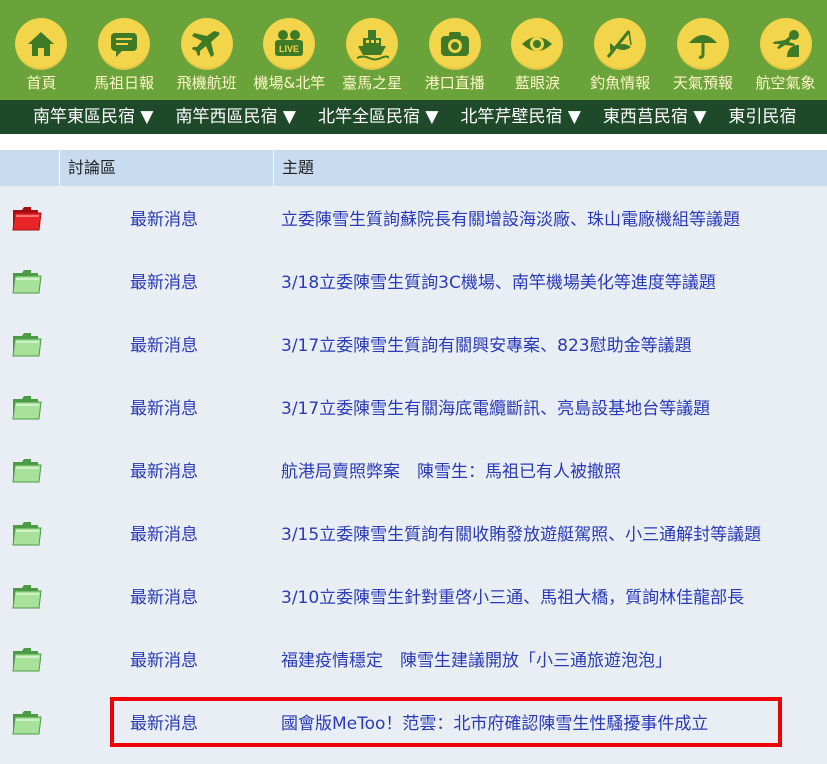 The height and width of the screenshot is (764, 827). I want to click on ship-icon, so click(372, 44).